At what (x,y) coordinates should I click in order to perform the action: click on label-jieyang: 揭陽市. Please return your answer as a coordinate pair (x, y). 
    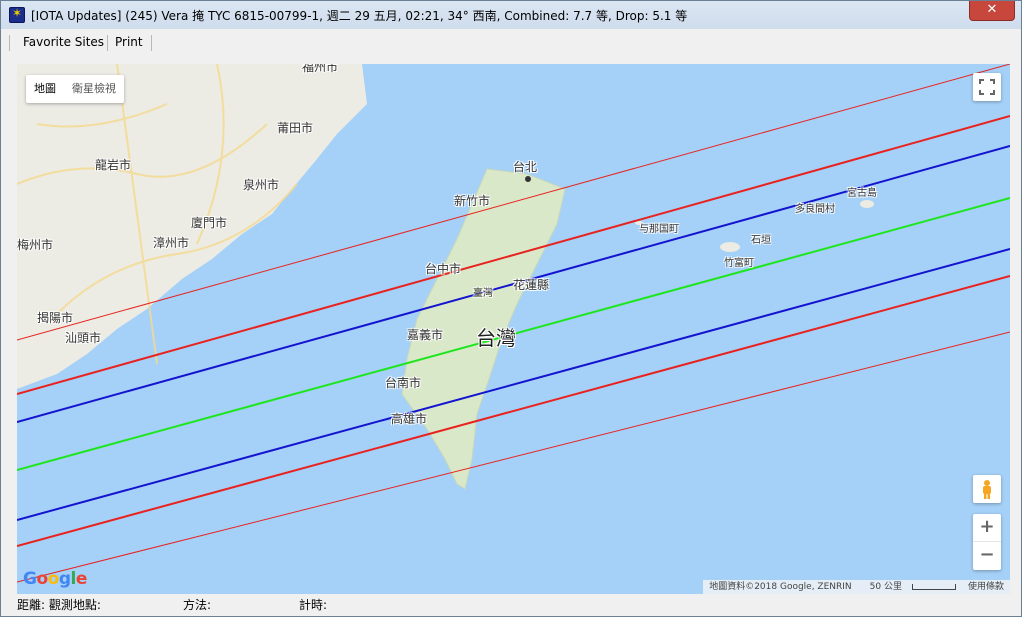
    Looking at the image, I should click on (55, 318).